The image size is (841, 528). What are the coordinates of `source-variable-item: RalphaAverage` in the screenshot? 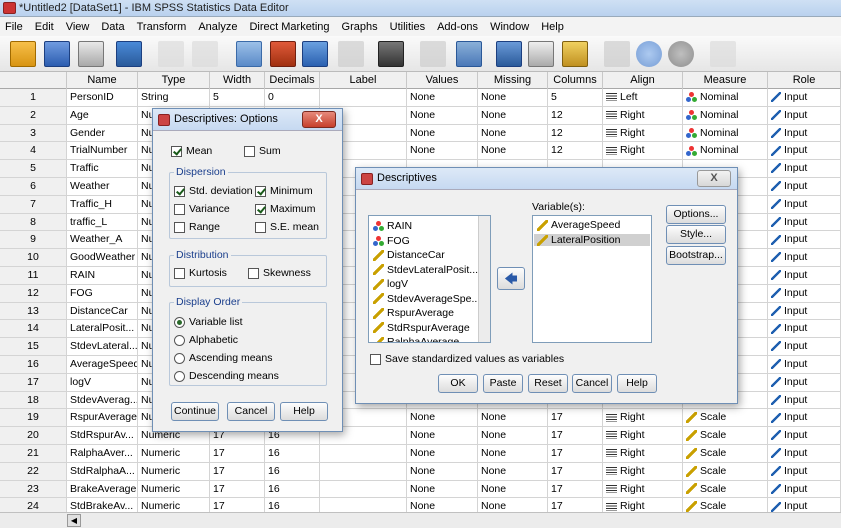 It's located at (416, 339).